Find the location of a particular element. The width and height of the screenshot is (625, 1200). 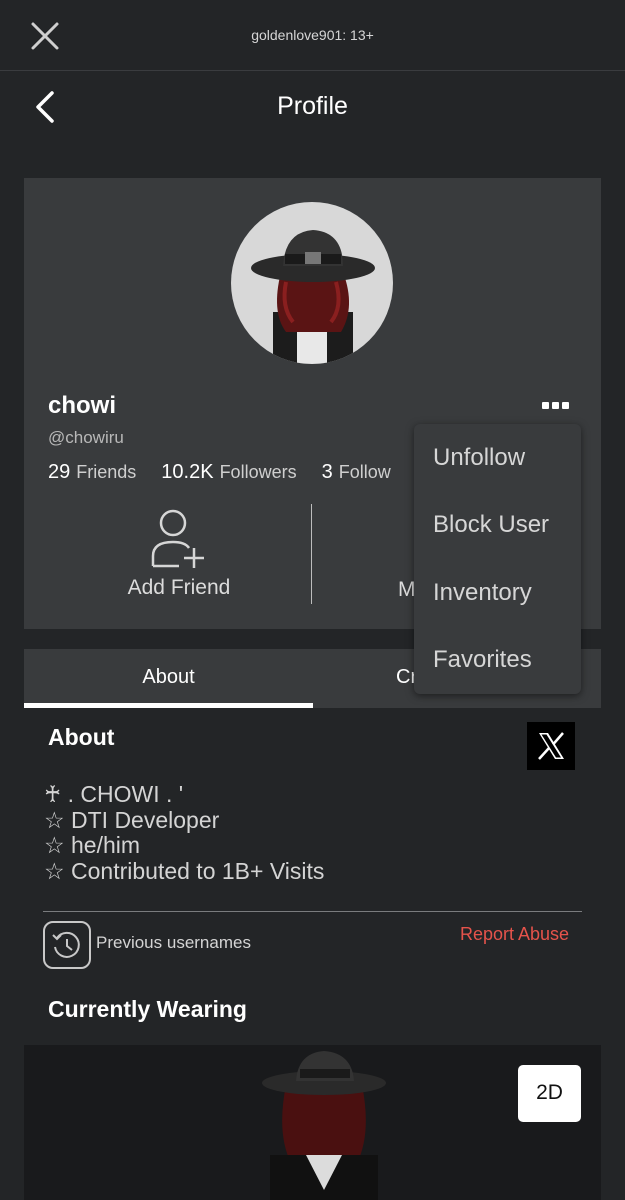

following-label: Follow is located at coordinates (365, 472).